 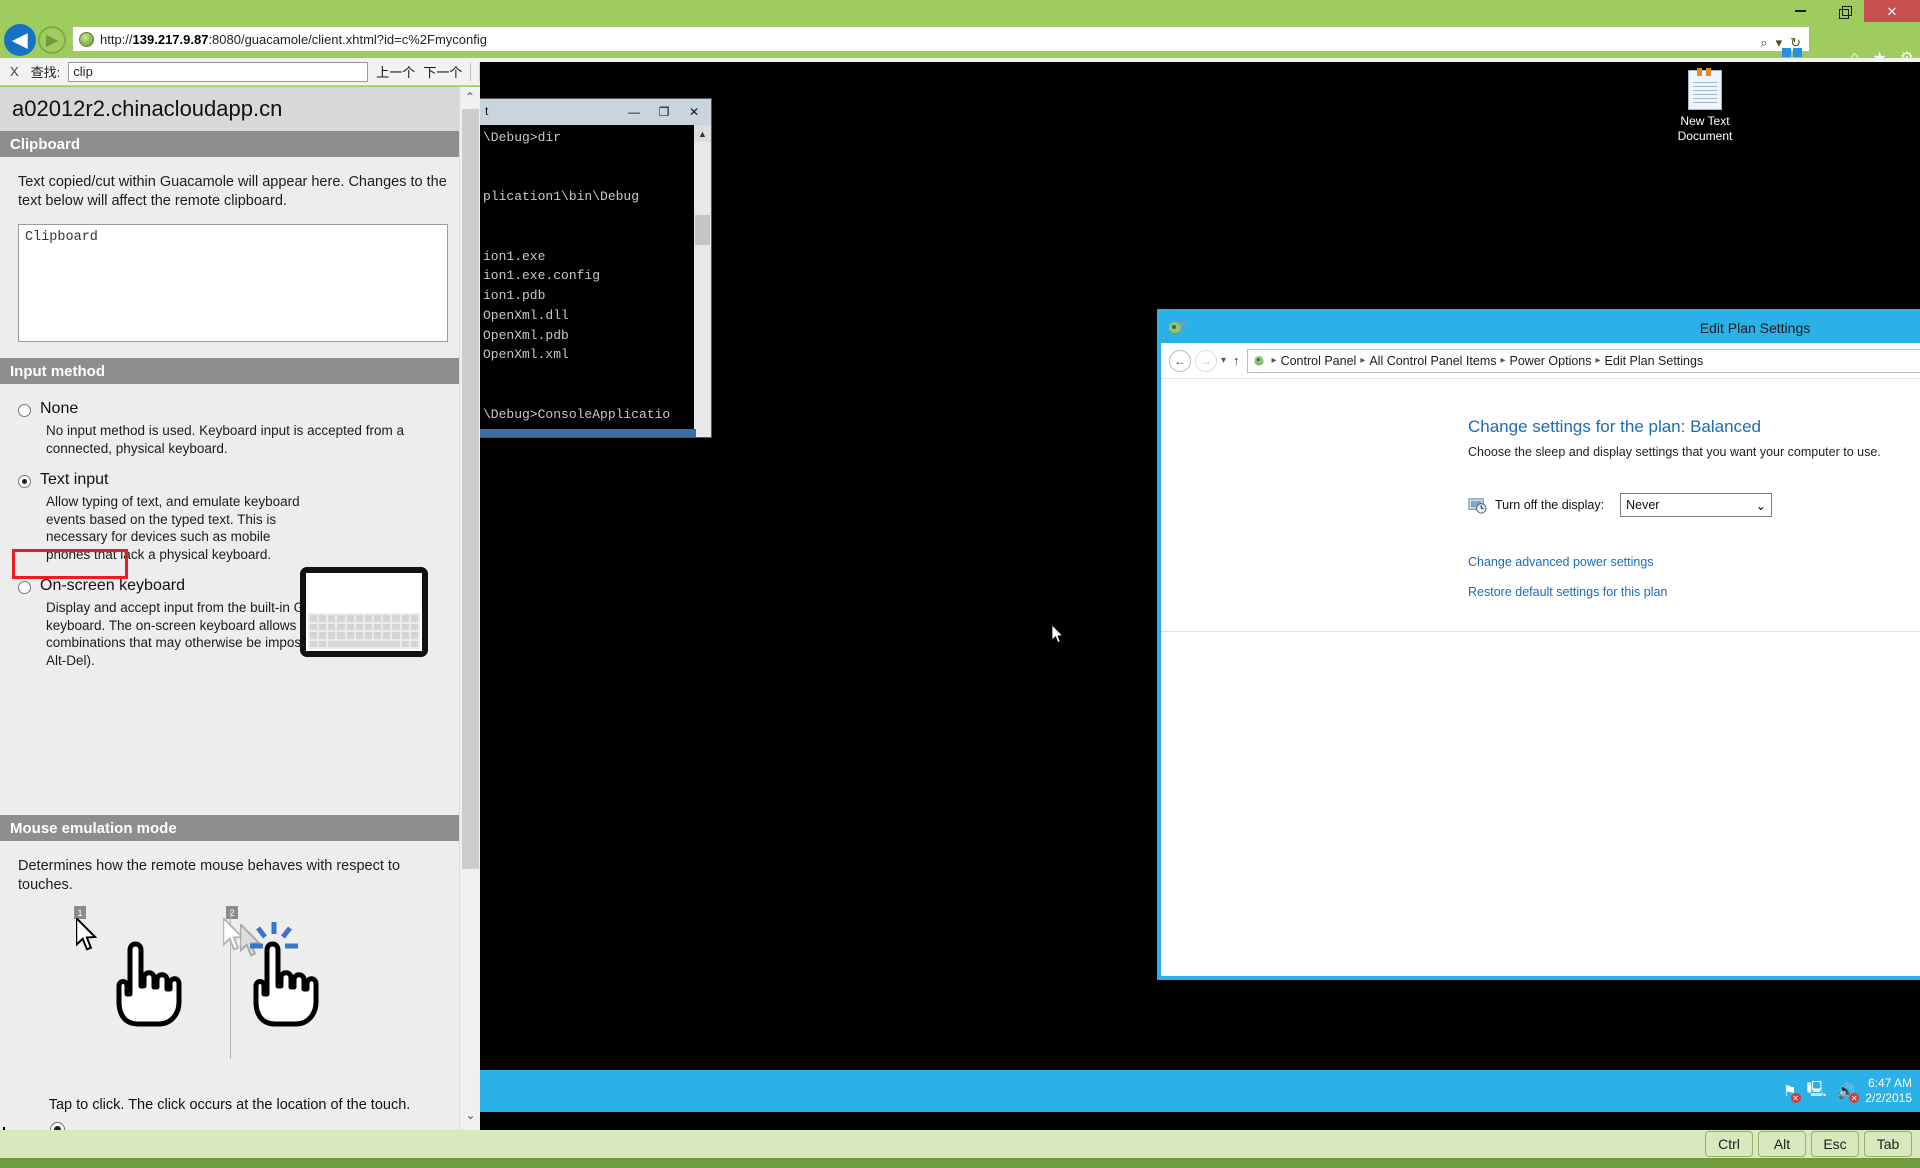 I want to click on breadcrumb-item-power-options: Power Options, so click(x=1551, y=361).